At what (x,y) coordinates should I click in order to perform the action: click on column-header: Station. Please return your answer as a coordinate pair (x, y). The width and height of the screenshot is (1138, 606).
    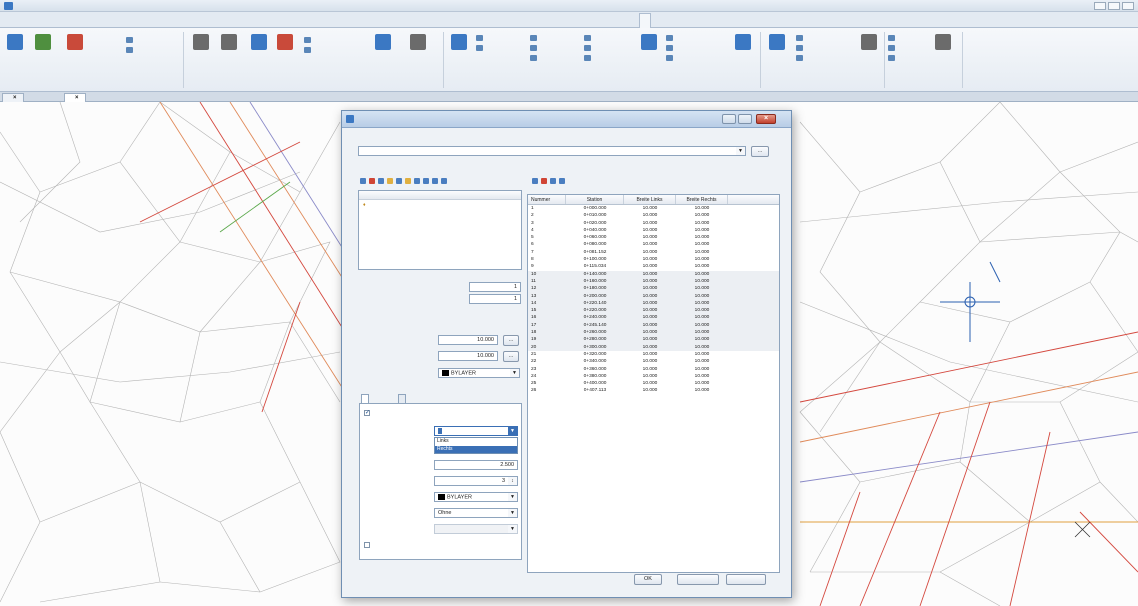
    Looking at the image, I should click on (595, 199).